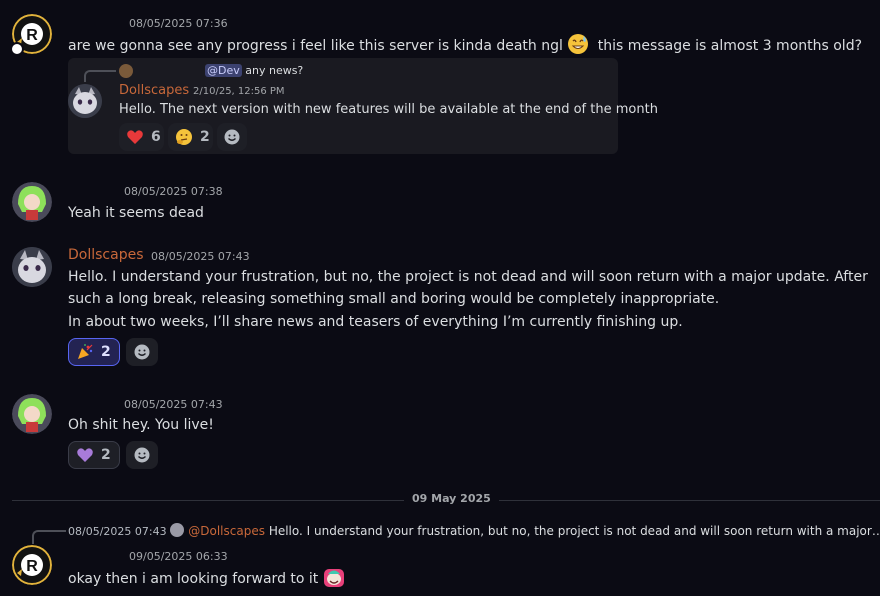  What do you see at coordinates (451, 498) in the screenshot?
I see `date-divider-label: 09 May 2025` at bounding box center [451, 498].